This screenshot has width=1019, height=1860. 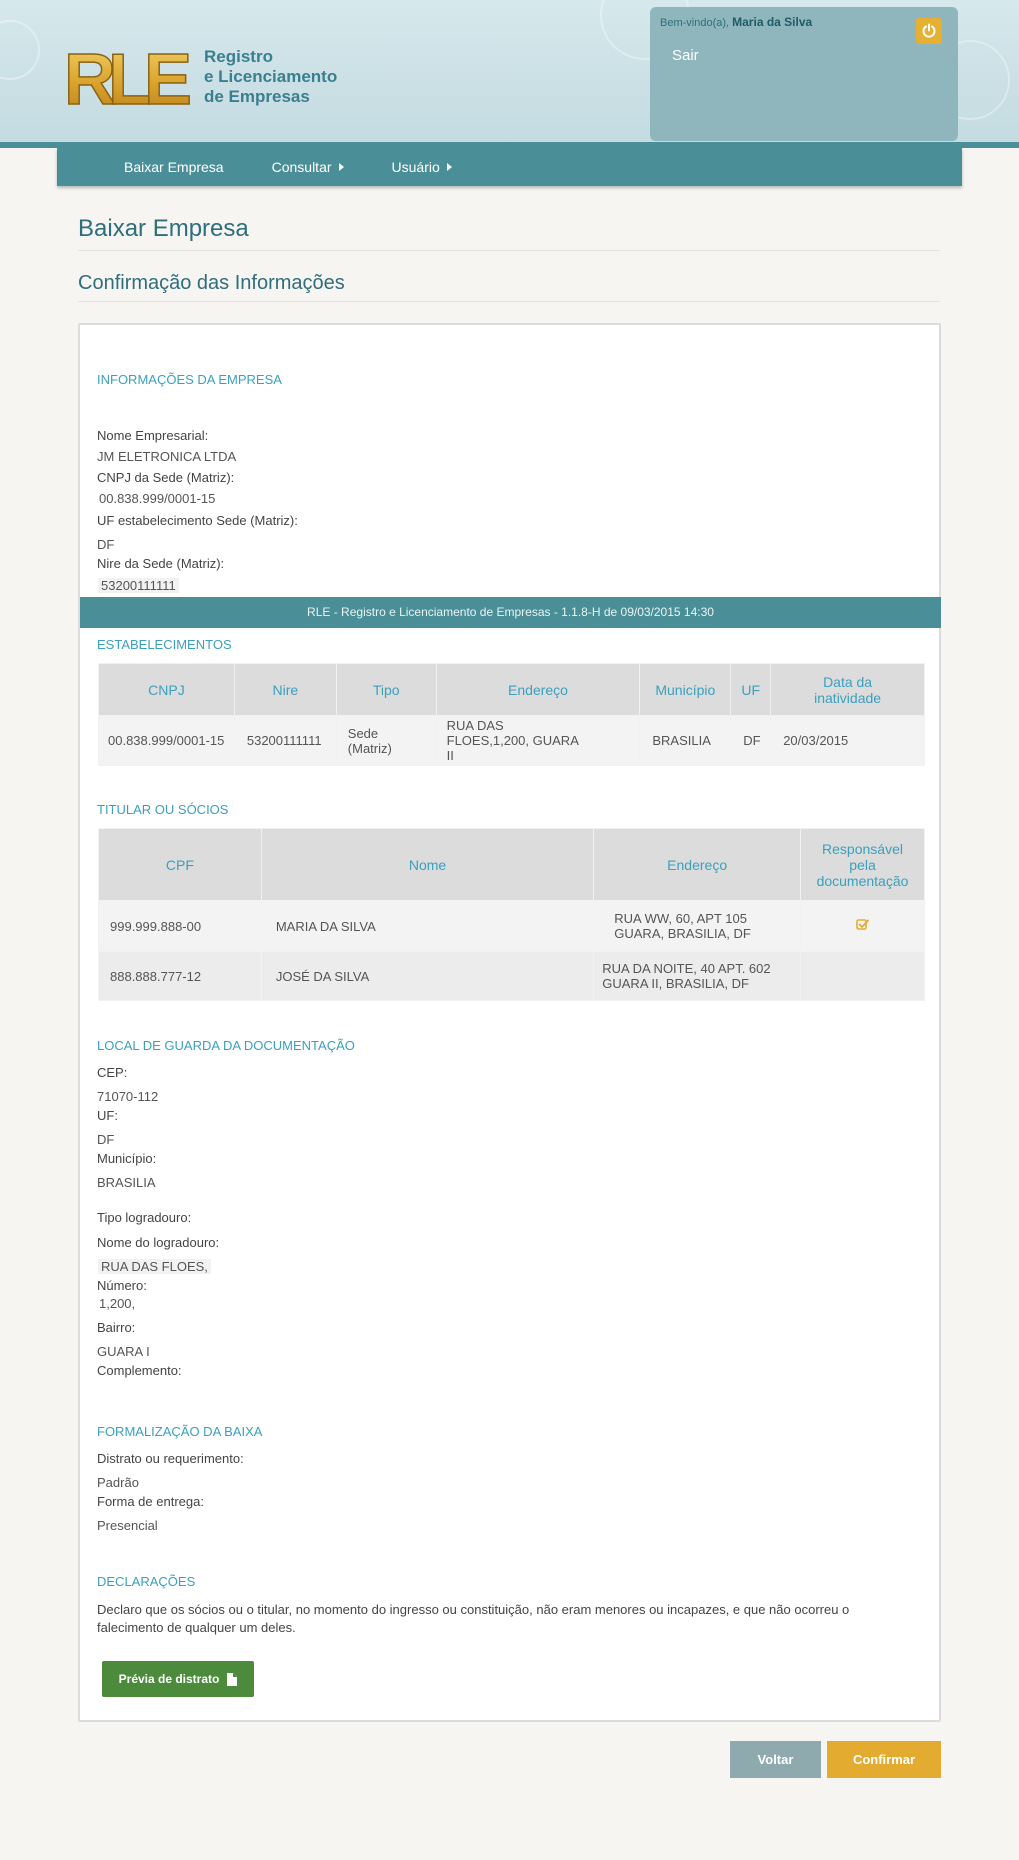 I want to click on logo-subtitle-line: Registro, so click(x=238, y=56).